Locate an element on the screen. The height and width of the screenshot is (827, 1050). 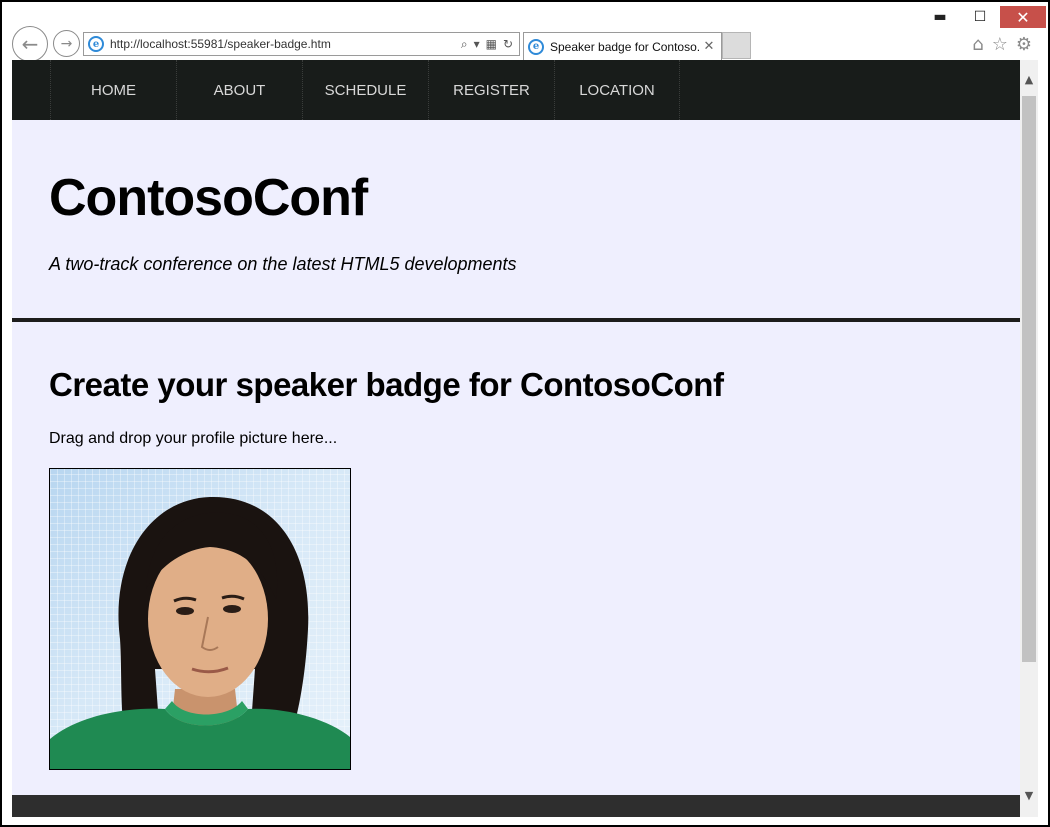
vertical-scrollbar: ▲ ▼ is located at coordinates (1029, 438).